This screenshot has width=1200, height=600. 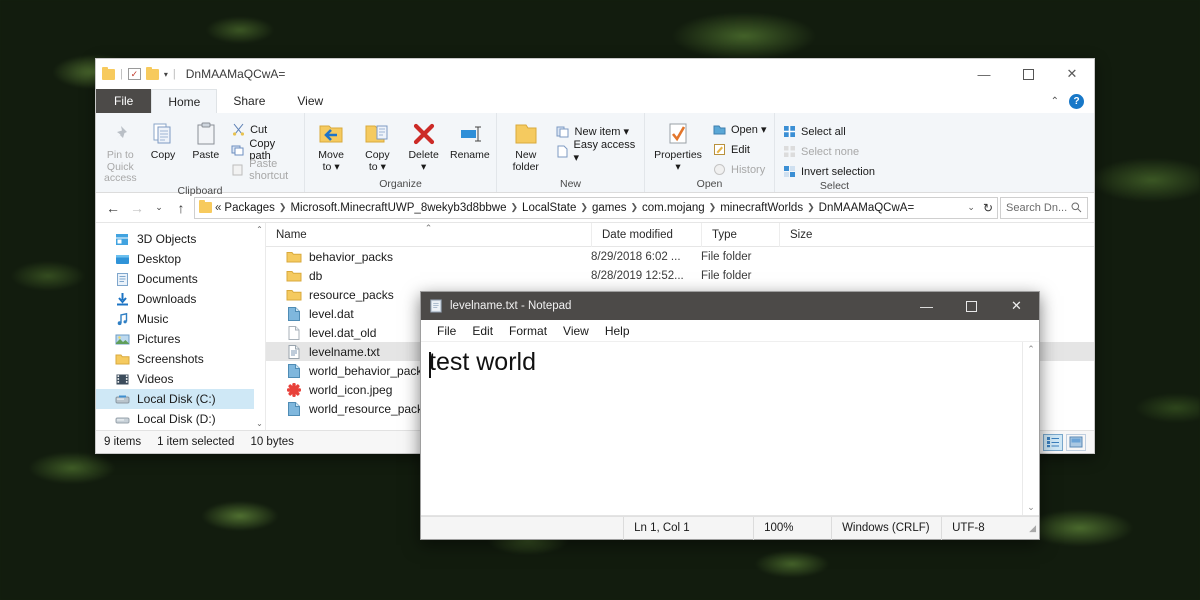 What do you see at coordinates (180, 239) in the screenshot?
I see `sidebar-item-3d-objects: 3D Objects` at bounding box center [180, 239].